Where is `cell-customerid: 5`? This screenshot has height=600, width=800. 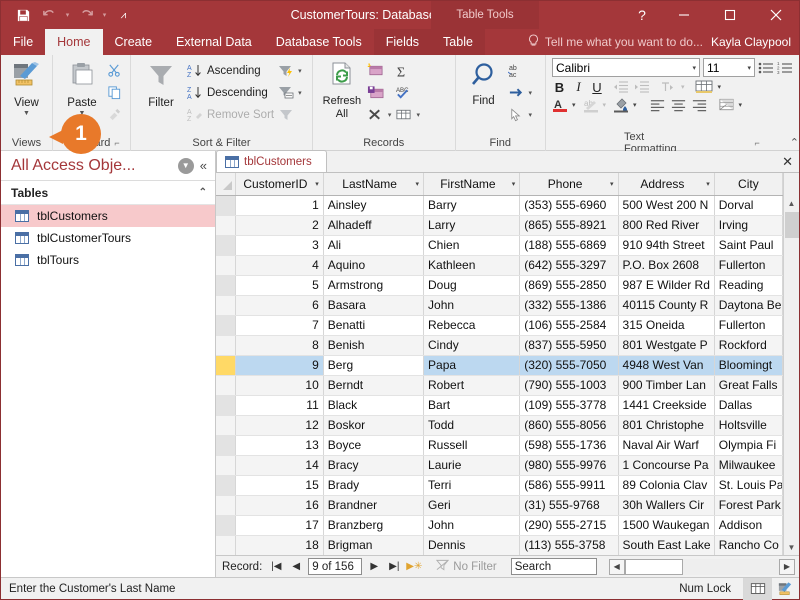
cell-customerid: 5 is located at coordinates (279, 285).